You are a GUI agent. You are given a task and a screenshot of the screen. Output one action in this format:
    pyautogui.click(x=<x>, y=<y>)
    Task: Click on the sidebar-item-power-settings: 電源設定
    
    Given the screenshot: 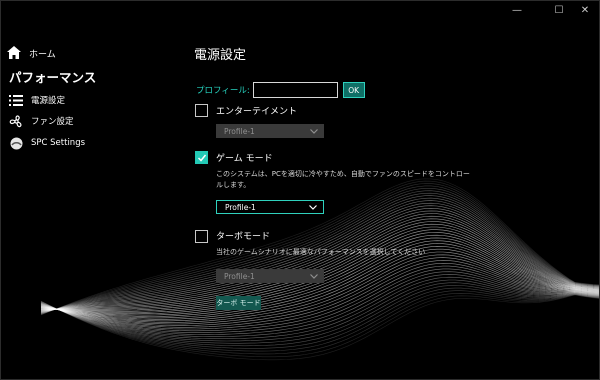 What is the action you would take?
    pyautogui.click(x=82, y=100)
    